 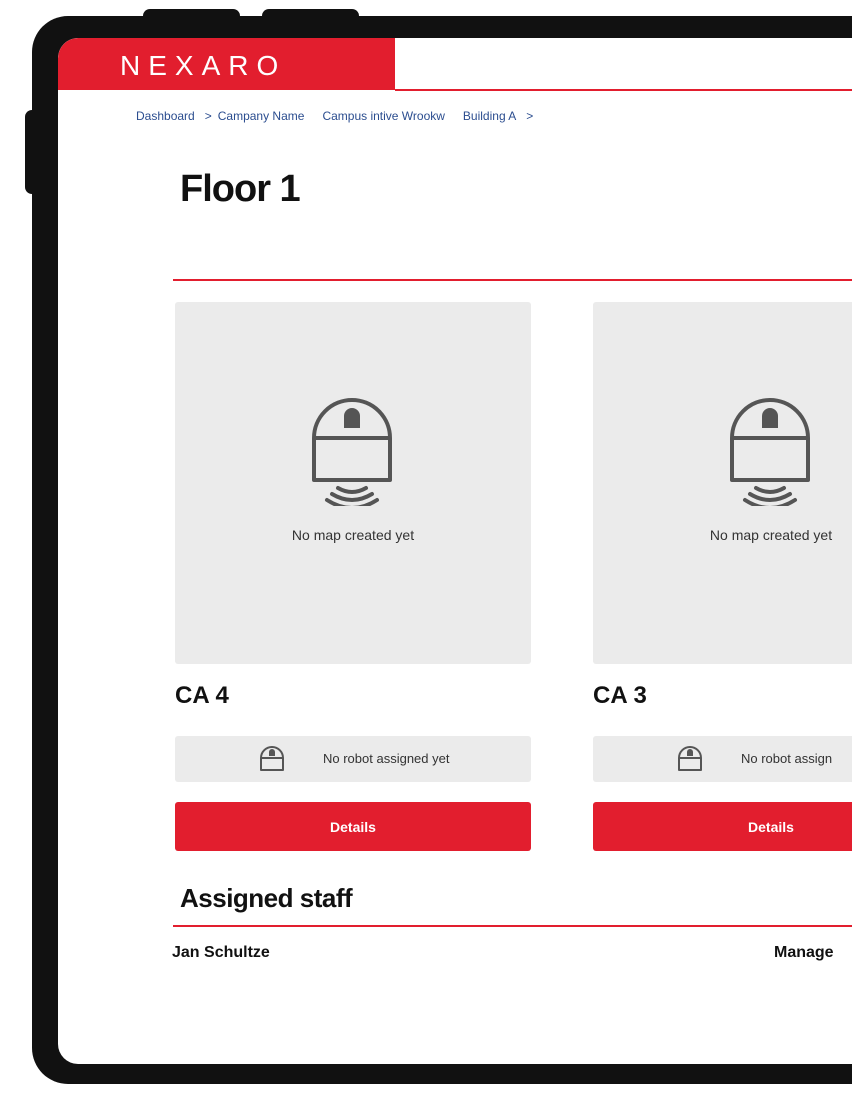 What do you see at coordinates (386, 758) in the screenshot?
I see `robot-status-text: No robot assigned yet` at bounding box center [386, 758].